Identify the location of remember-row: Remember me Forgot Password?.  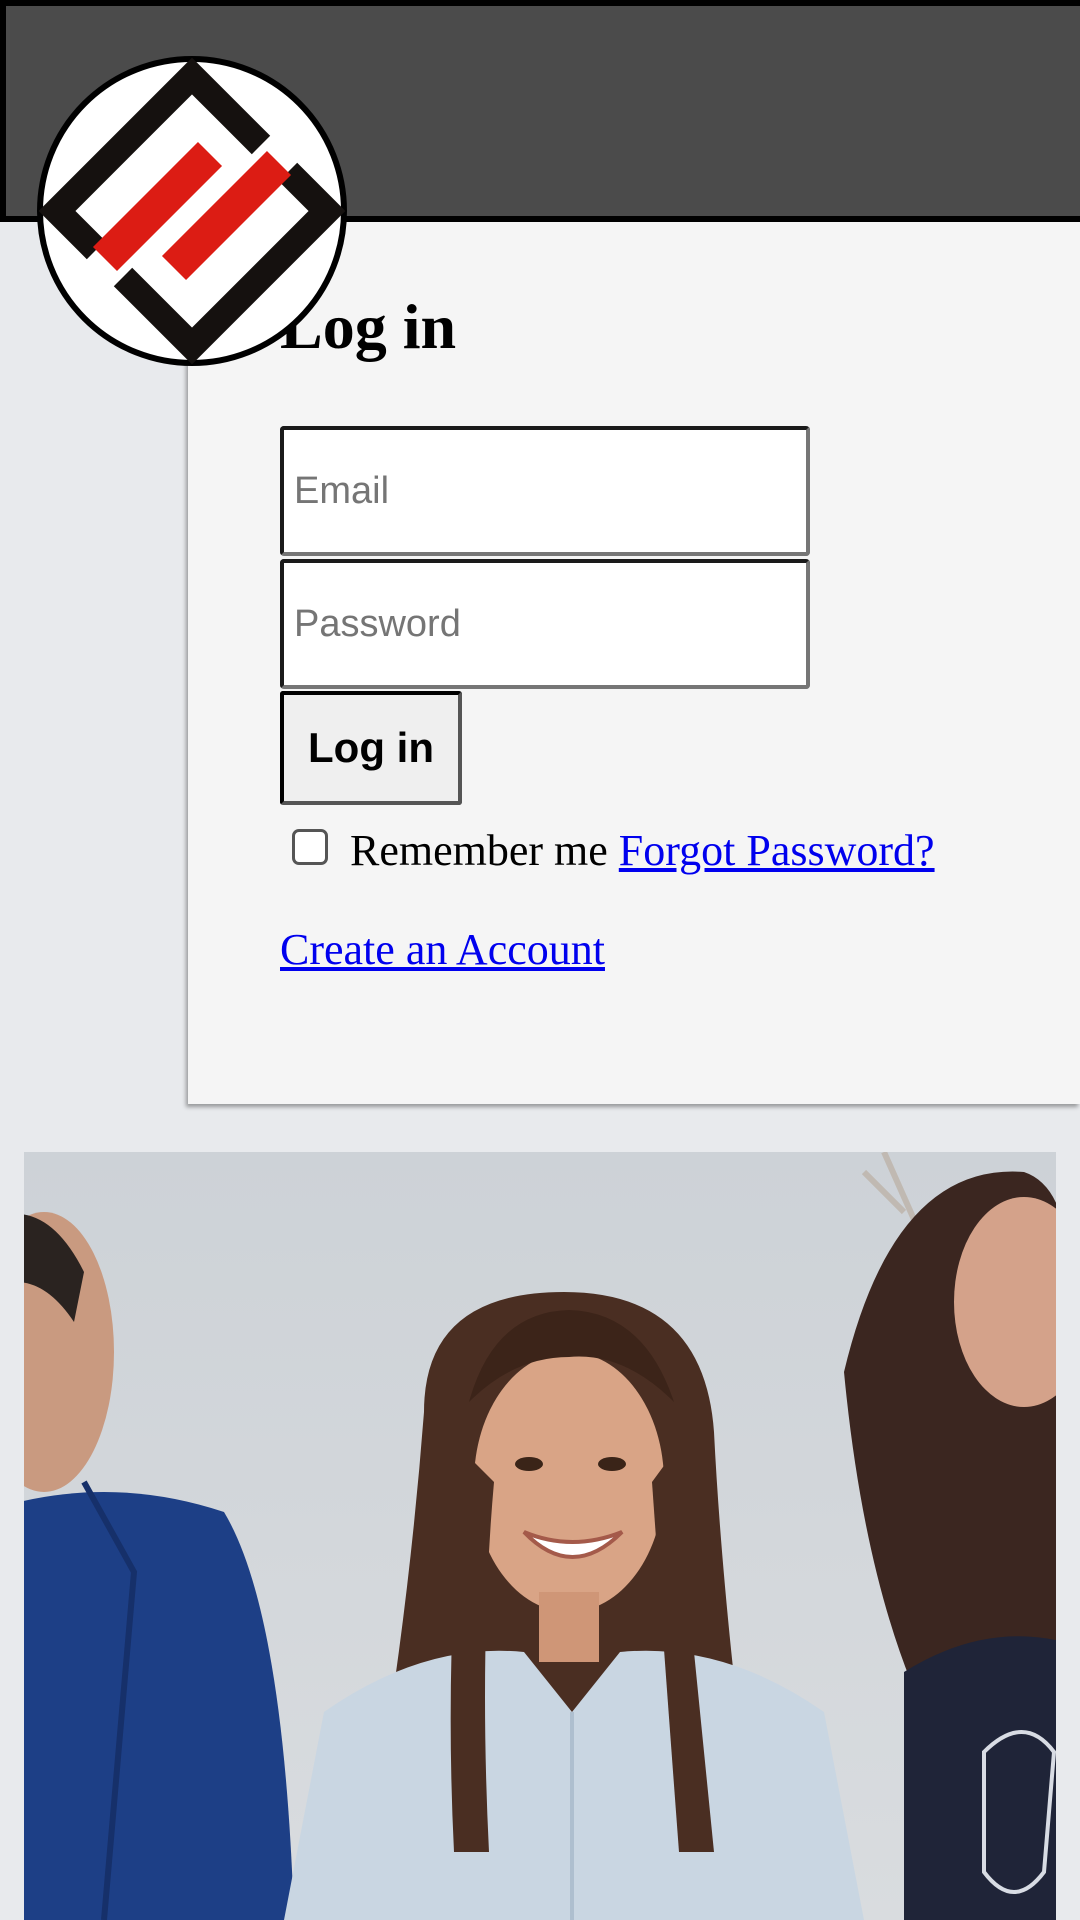
(607, 850).